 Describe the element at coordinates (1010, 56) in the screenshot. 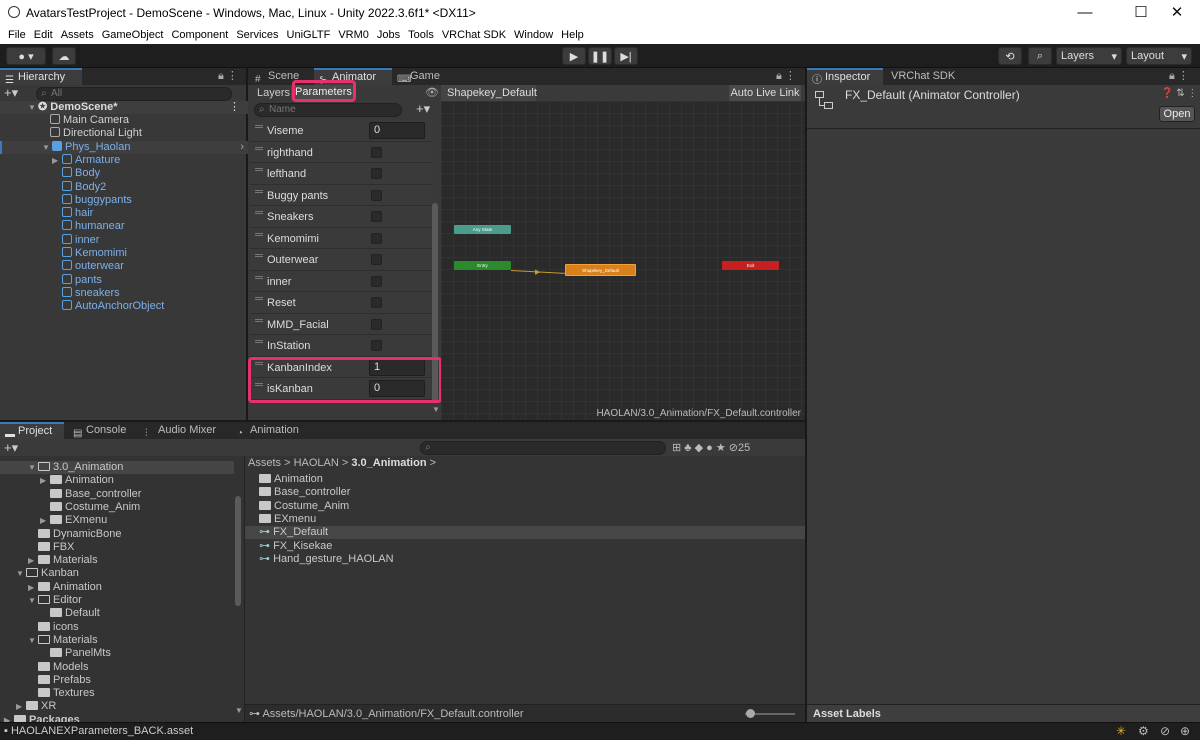

I see `history-button: ⟲` at that location.